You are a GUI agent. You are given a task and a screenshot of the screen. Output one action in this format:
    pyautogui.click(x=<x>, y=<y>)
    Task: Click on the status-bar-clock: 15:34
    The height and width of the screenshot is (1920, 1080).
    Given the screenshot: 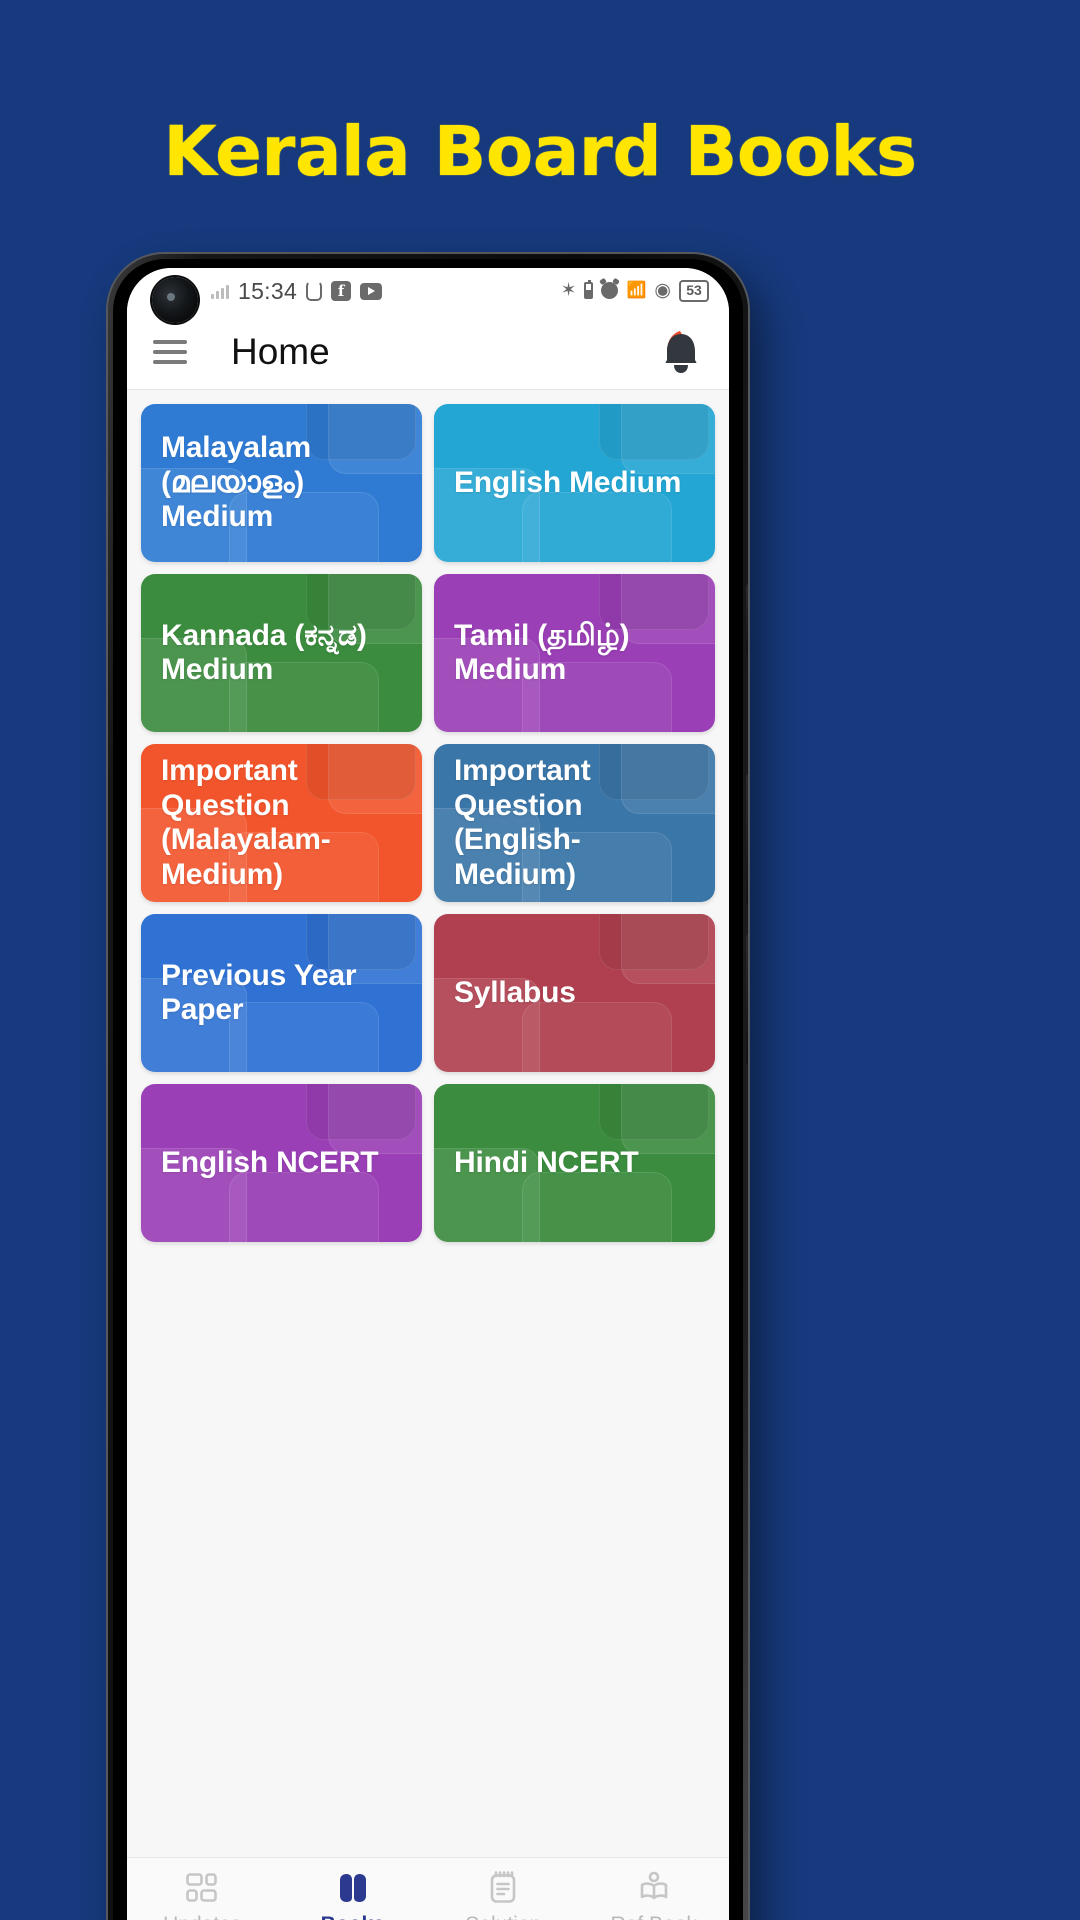 What is the action you would take?
    pyautogui.click(x=268, y=290)
    